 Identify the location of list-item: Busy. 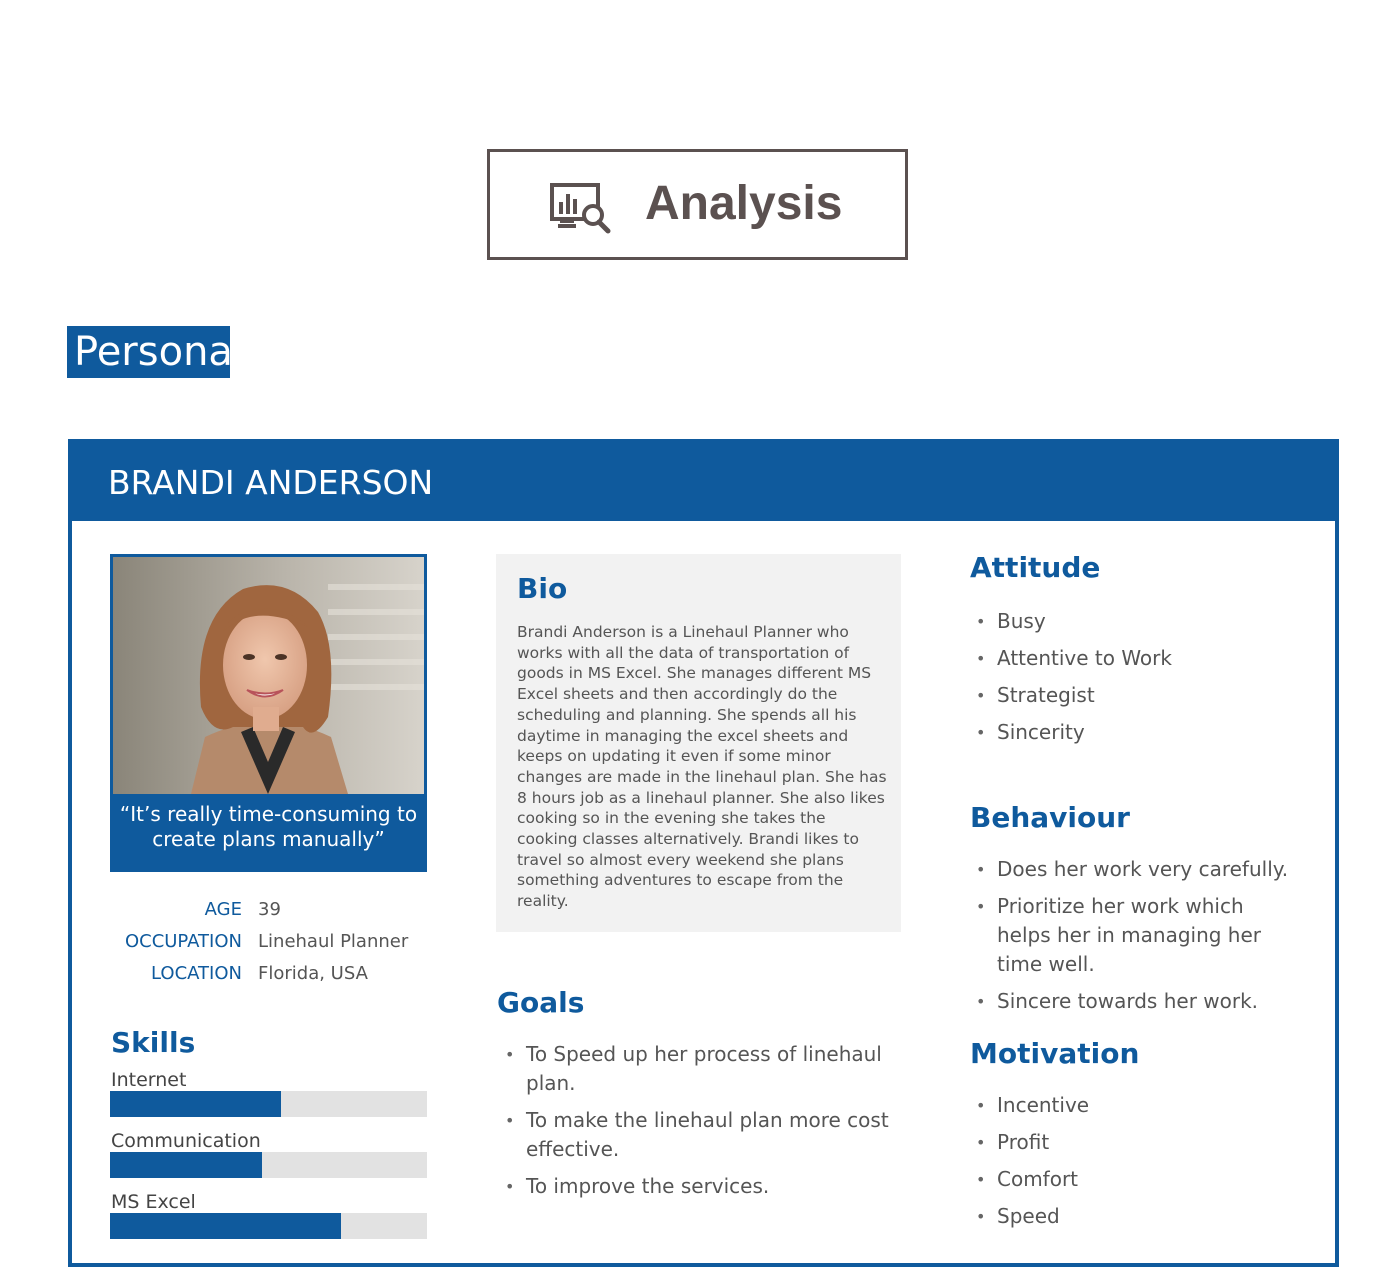
(1136, 621).